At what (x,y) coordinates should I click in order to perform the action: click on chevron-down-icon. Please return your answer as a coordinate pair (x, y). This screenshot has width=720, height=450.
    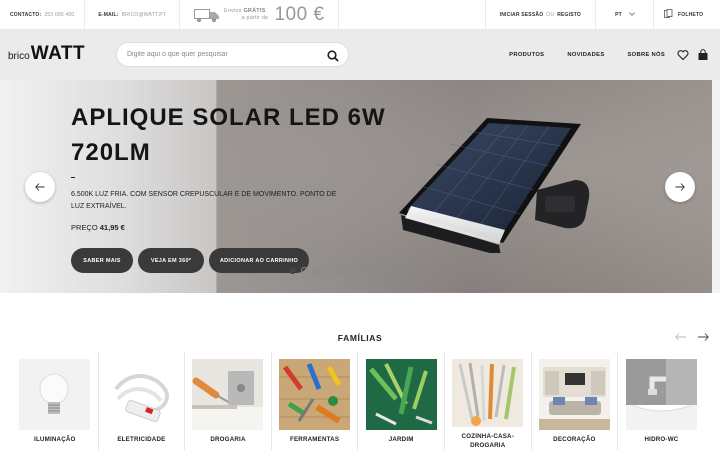
    Looking at the image, I should click on (632, 13).